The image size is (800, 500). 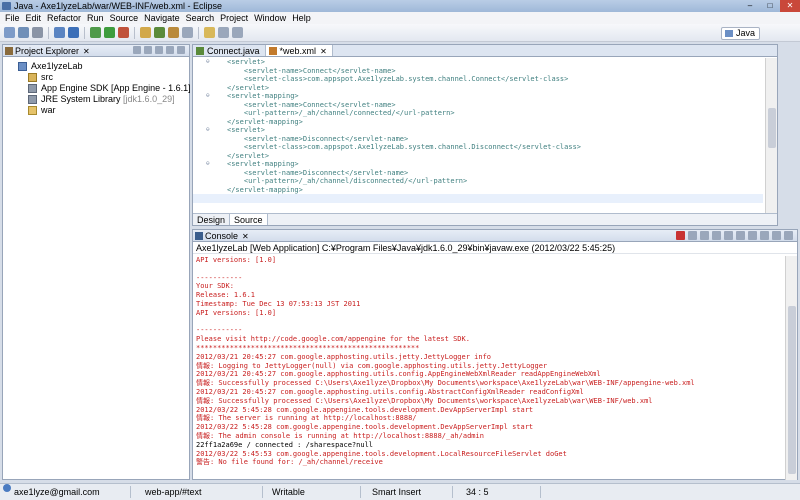 I want to click on back-icon, so click(x=223, y=32).